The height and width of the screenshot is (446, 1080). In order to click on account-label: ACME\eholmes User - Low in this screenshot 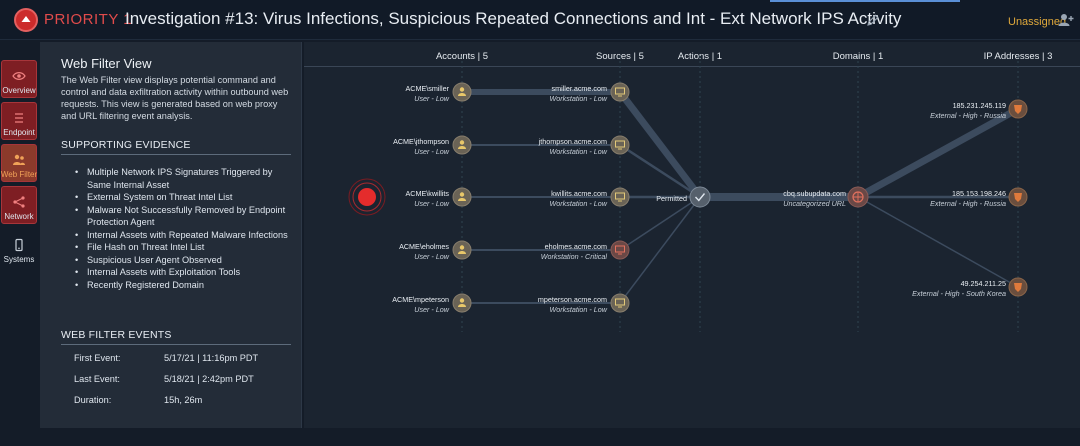, I will do `click(424, 251)`.